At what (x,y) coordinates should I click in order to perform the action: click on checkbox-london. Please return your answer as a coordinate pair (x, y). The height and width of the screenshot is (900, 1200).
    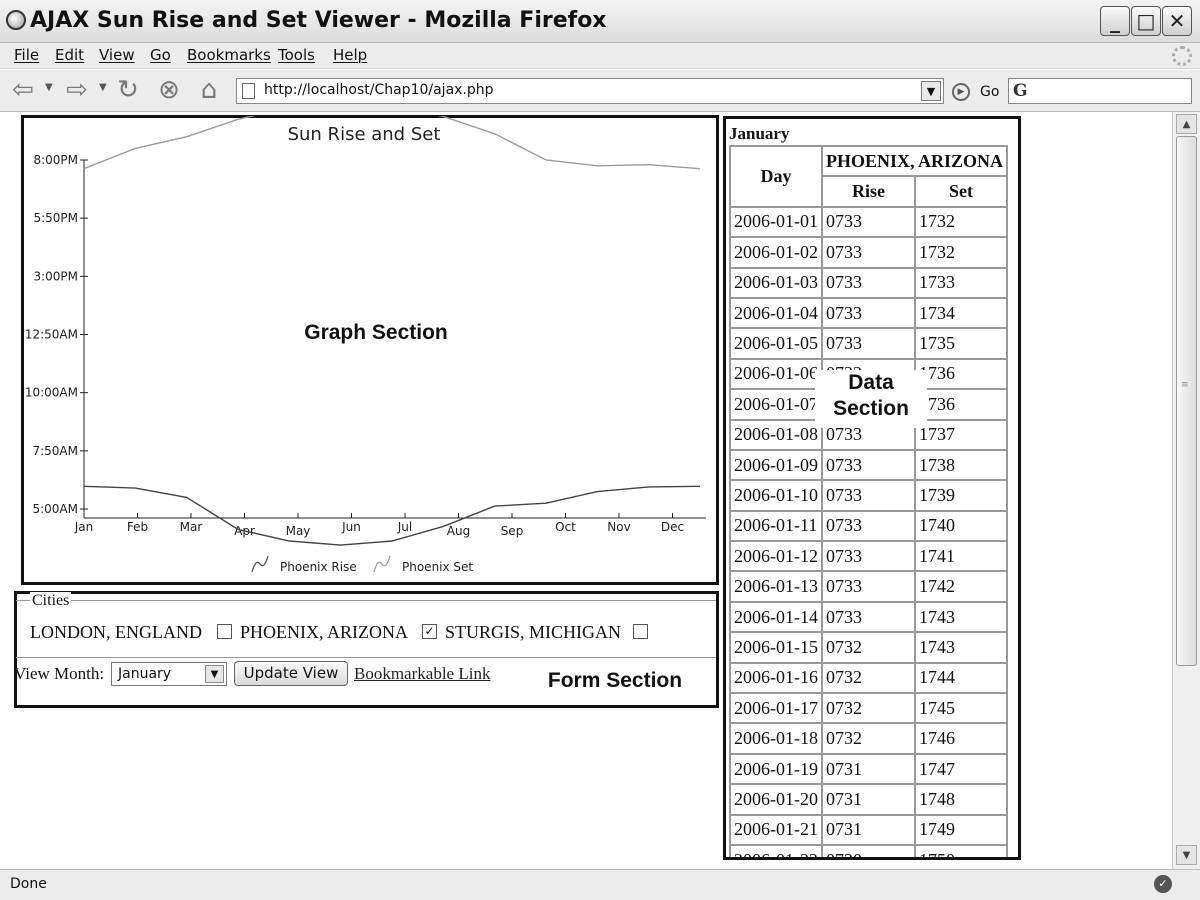
    Looking at the image, I should click on (224, 631).